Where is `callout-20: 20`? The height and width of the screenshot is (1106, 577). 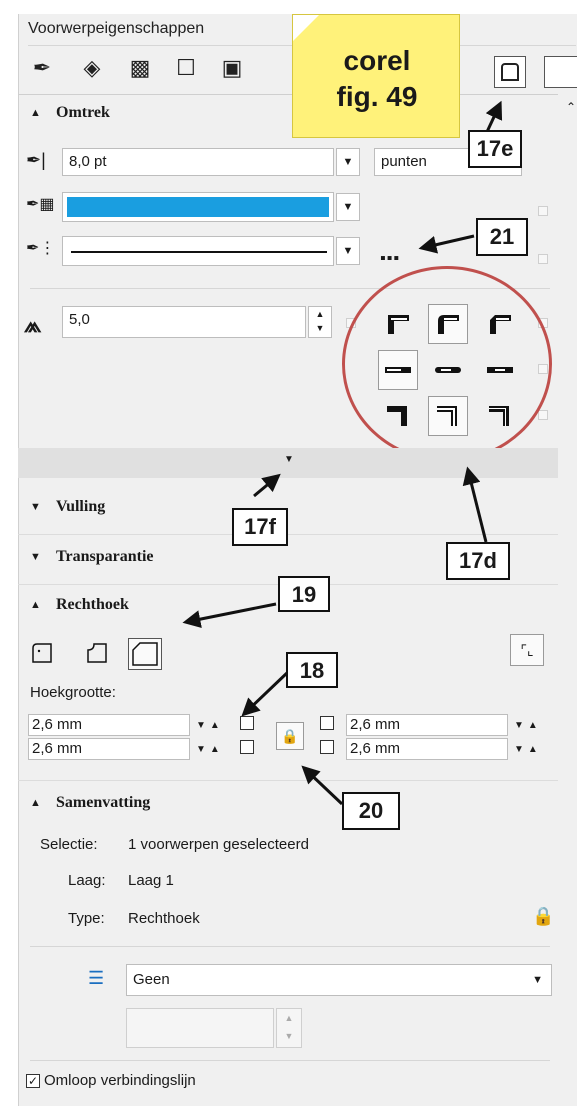
callout-20: 20 is located at coordinates (371, 811).